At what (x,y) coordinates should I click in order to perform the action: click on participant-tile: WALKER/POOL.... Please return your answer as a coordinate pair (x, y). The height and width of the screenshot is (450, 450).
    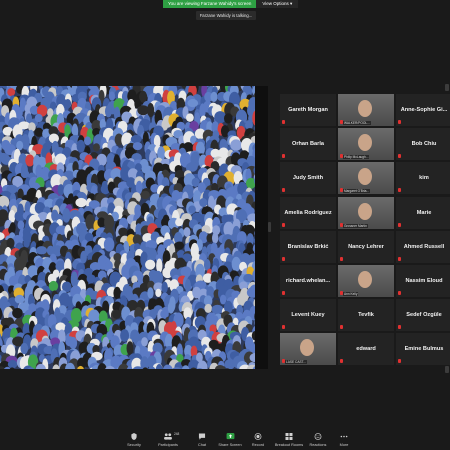
    Looking at the image, I should click on (366, 110).